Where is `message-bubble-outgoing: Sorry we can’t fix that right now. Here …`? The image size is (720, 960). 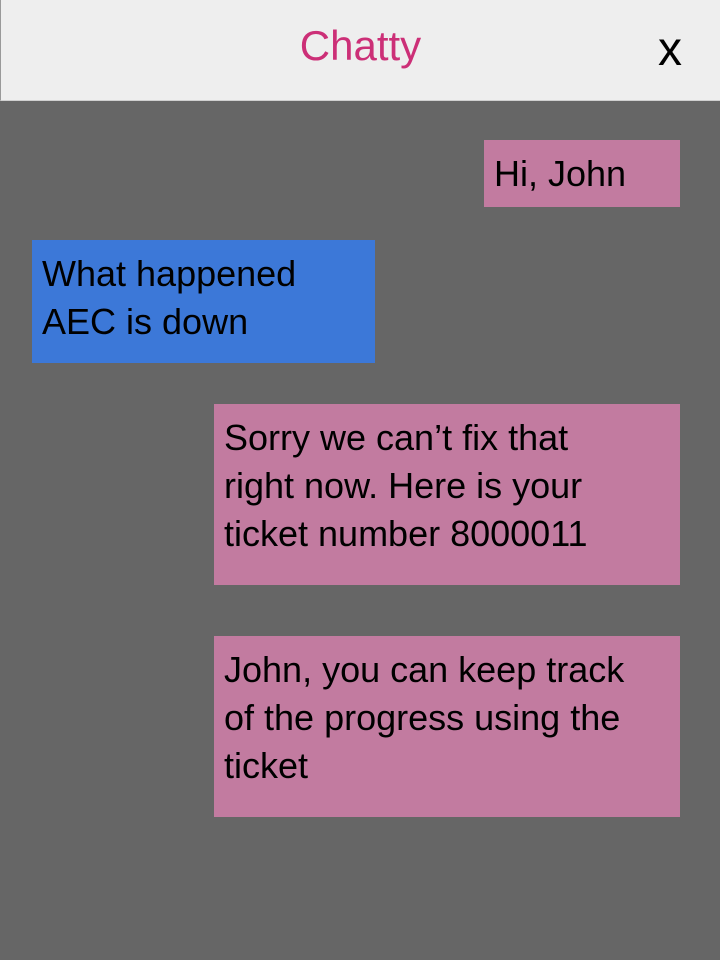
message-bubble-outgoing: Sorry we can’t fix that right now. Here … is located at coordinates (447, 494).